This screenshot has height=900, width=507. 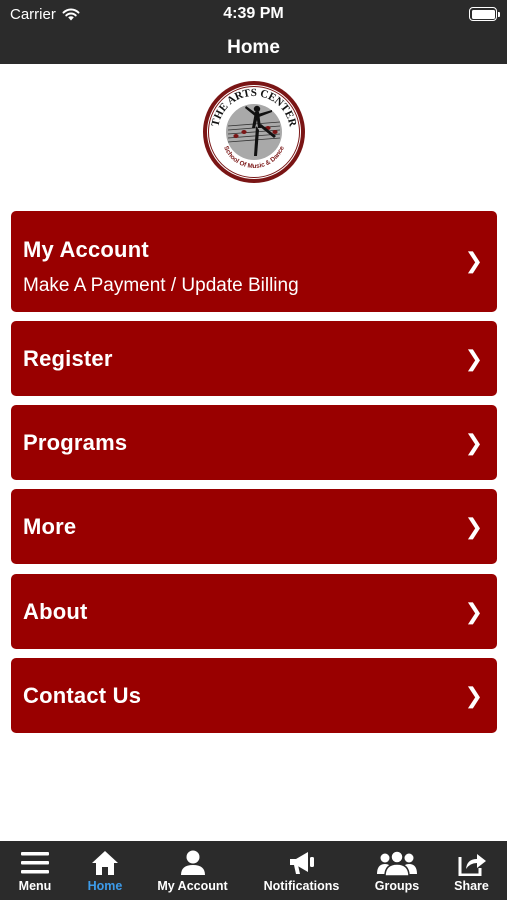 I want to click on clock: 4:39 PM, so click(x=253, y=13).